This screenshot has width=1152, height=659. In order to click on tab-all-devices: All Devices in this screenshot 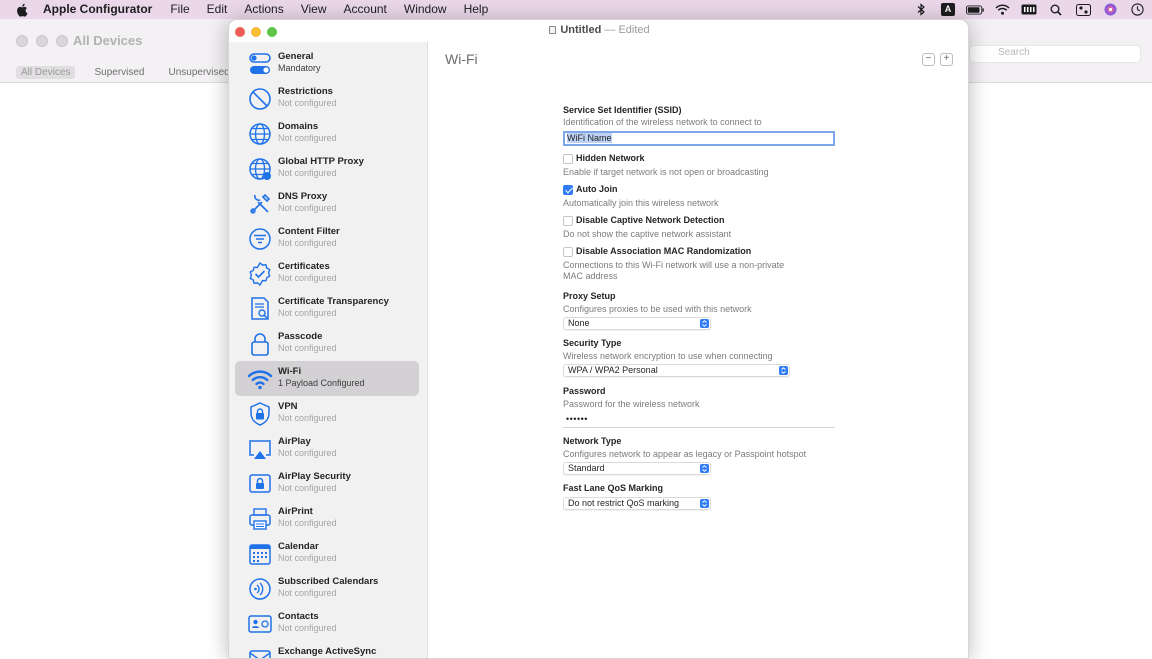, I will do `click(46, 72)`.